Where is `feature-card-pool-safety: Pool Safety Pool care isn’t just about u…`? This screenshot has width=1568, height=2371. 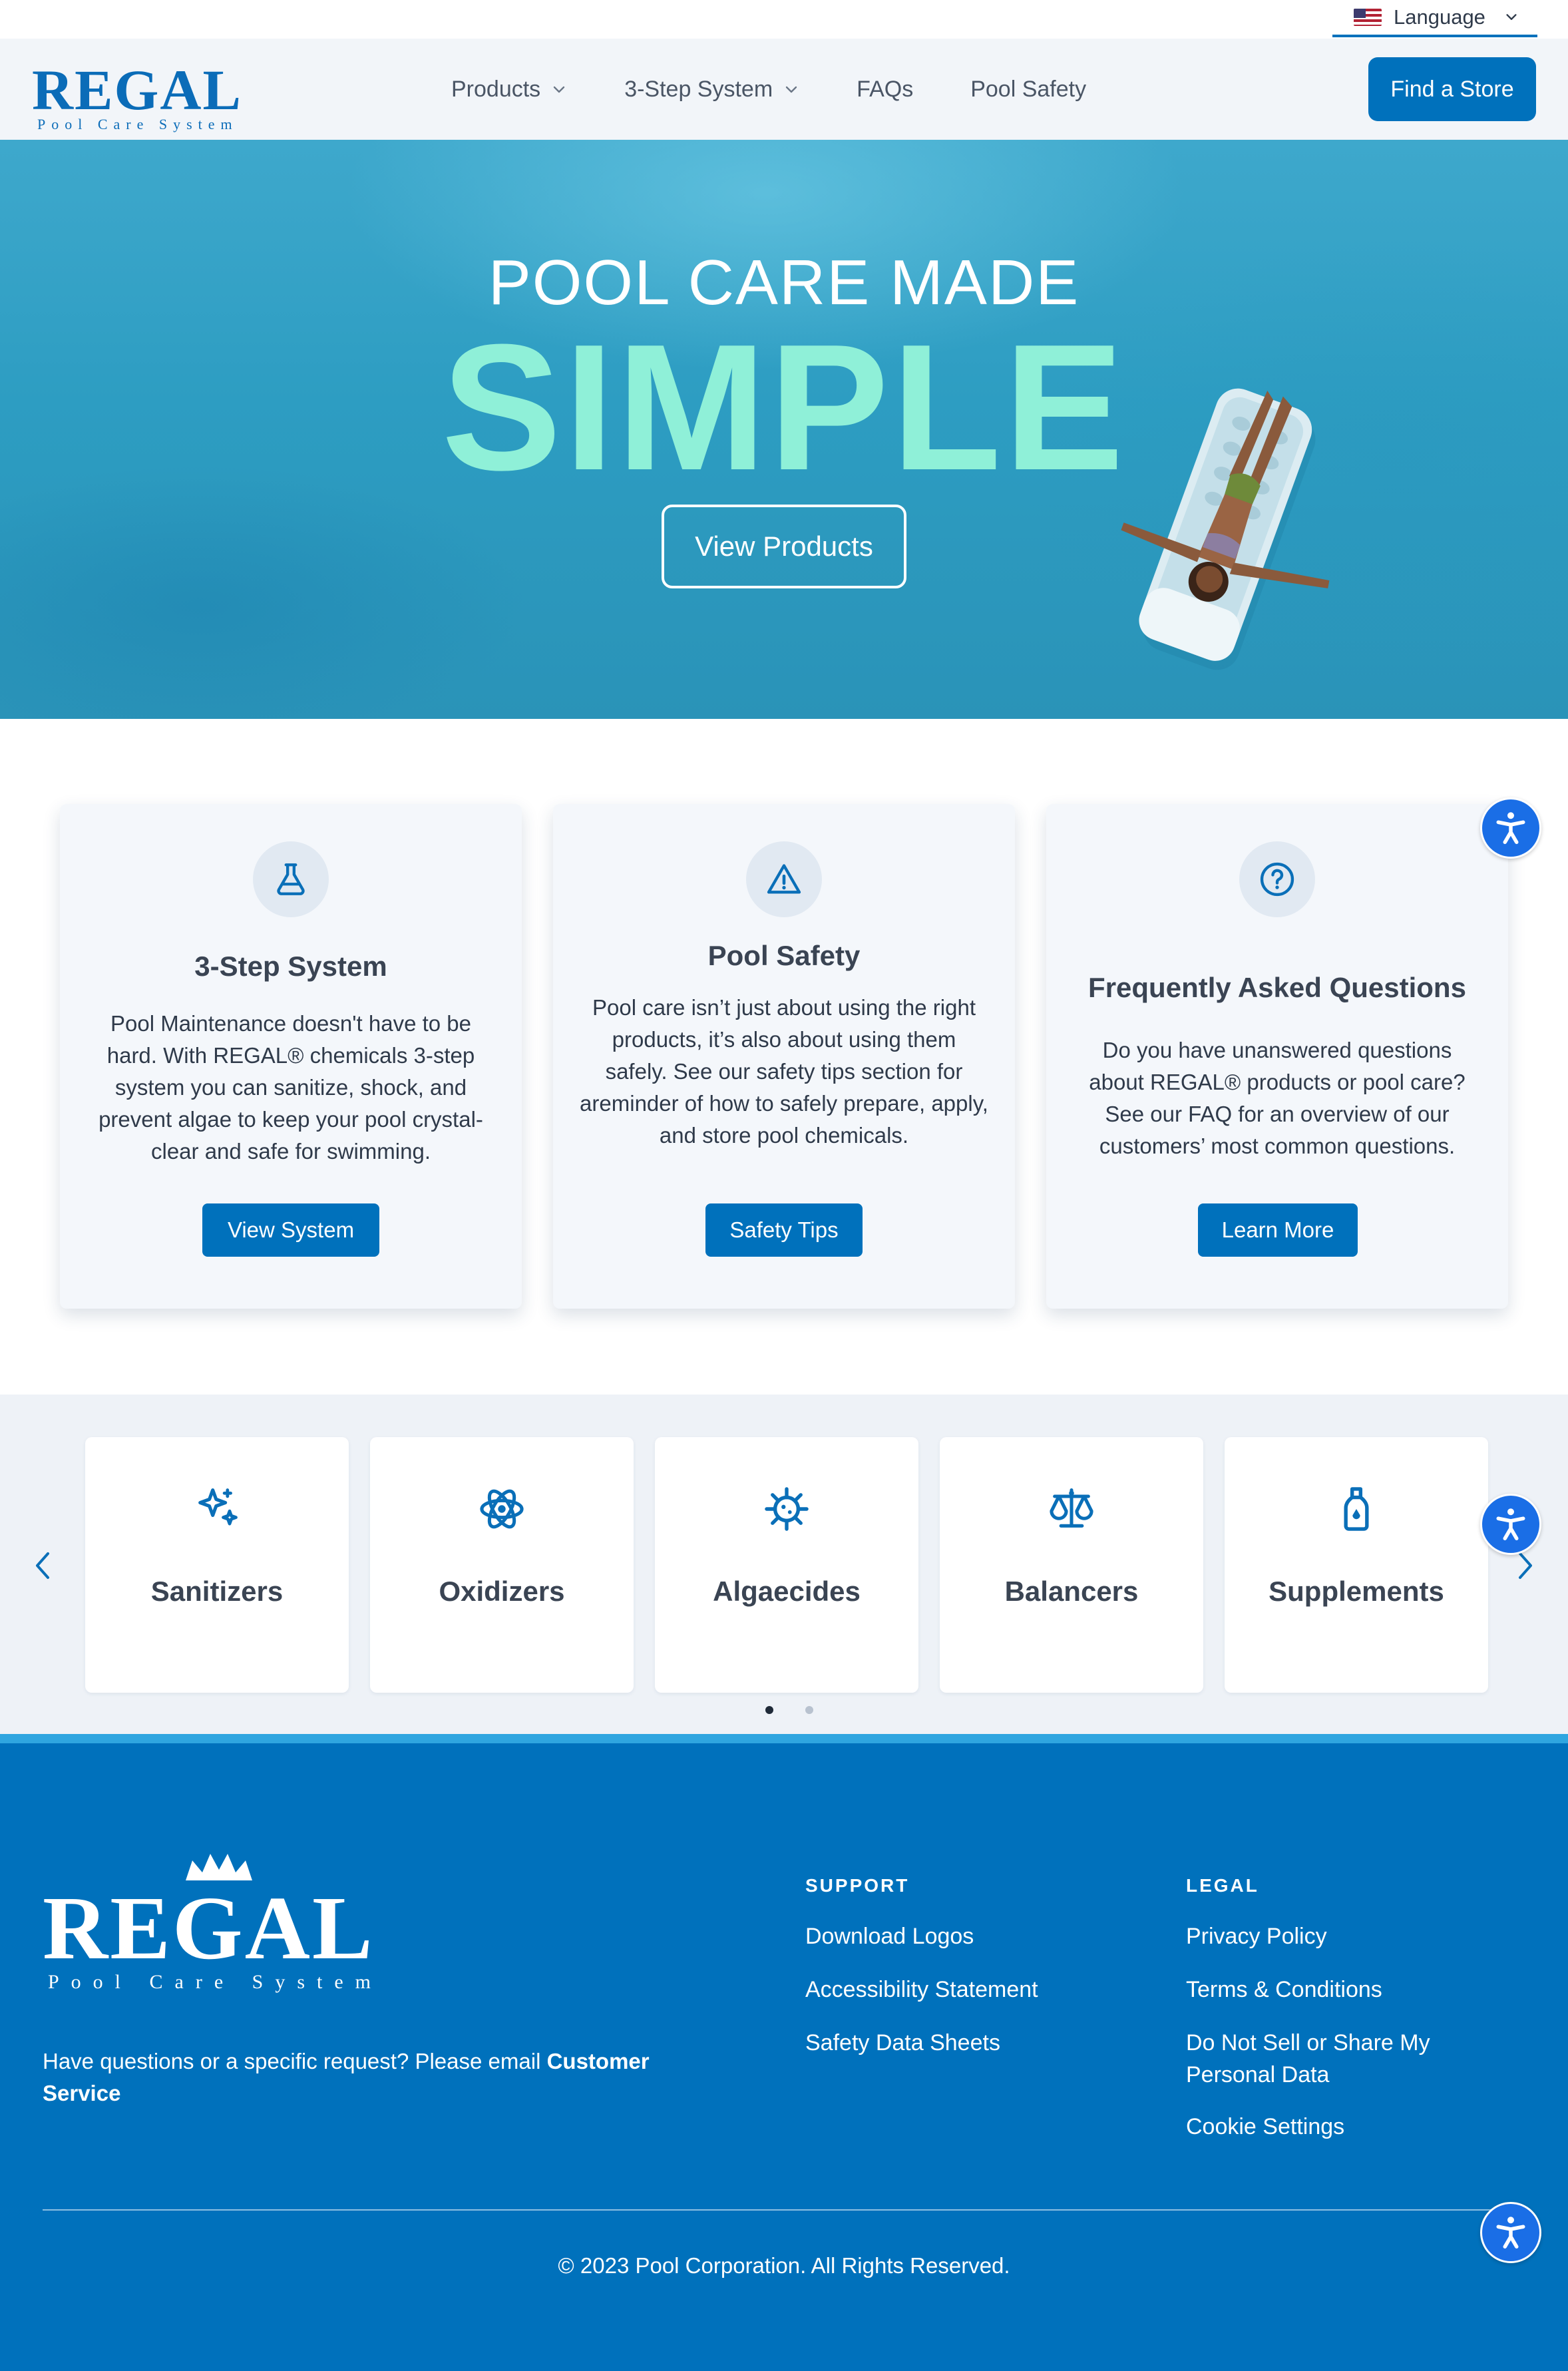
feature-card-pool-safety: Pool Safety Pool care isn’t just about u… is located at coordinates (784, 1056).